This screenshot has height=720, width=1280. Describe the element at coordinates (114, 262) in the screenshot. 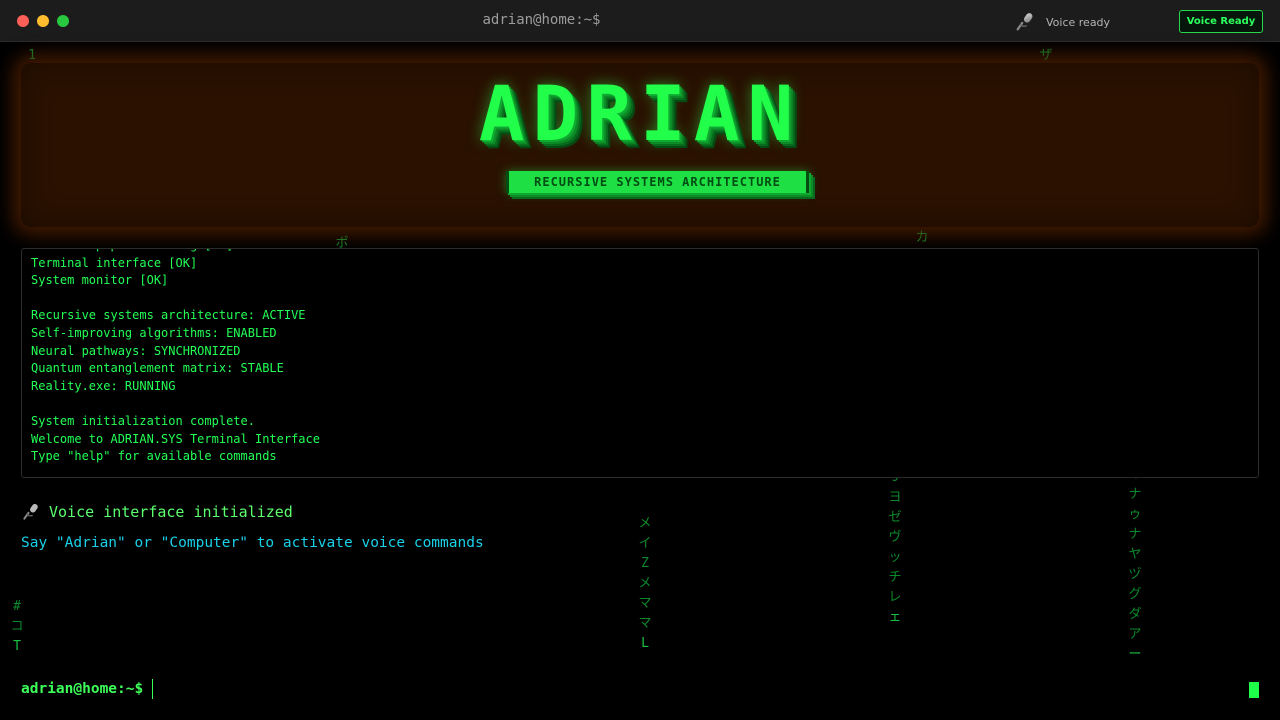

I see `log-line: Terminal interface [OK]` at that location.